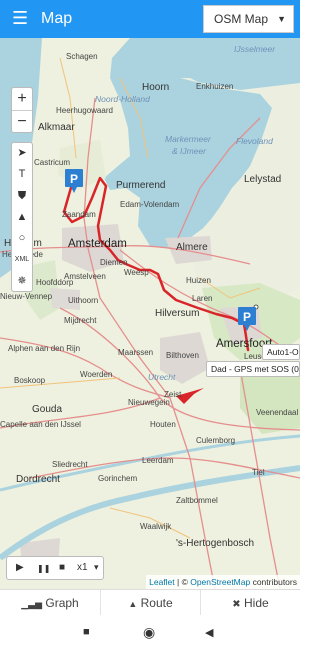  Describe the element at coordinates (118, 478) in the screenshot. I see `place-label: Gorinchem` at that location.